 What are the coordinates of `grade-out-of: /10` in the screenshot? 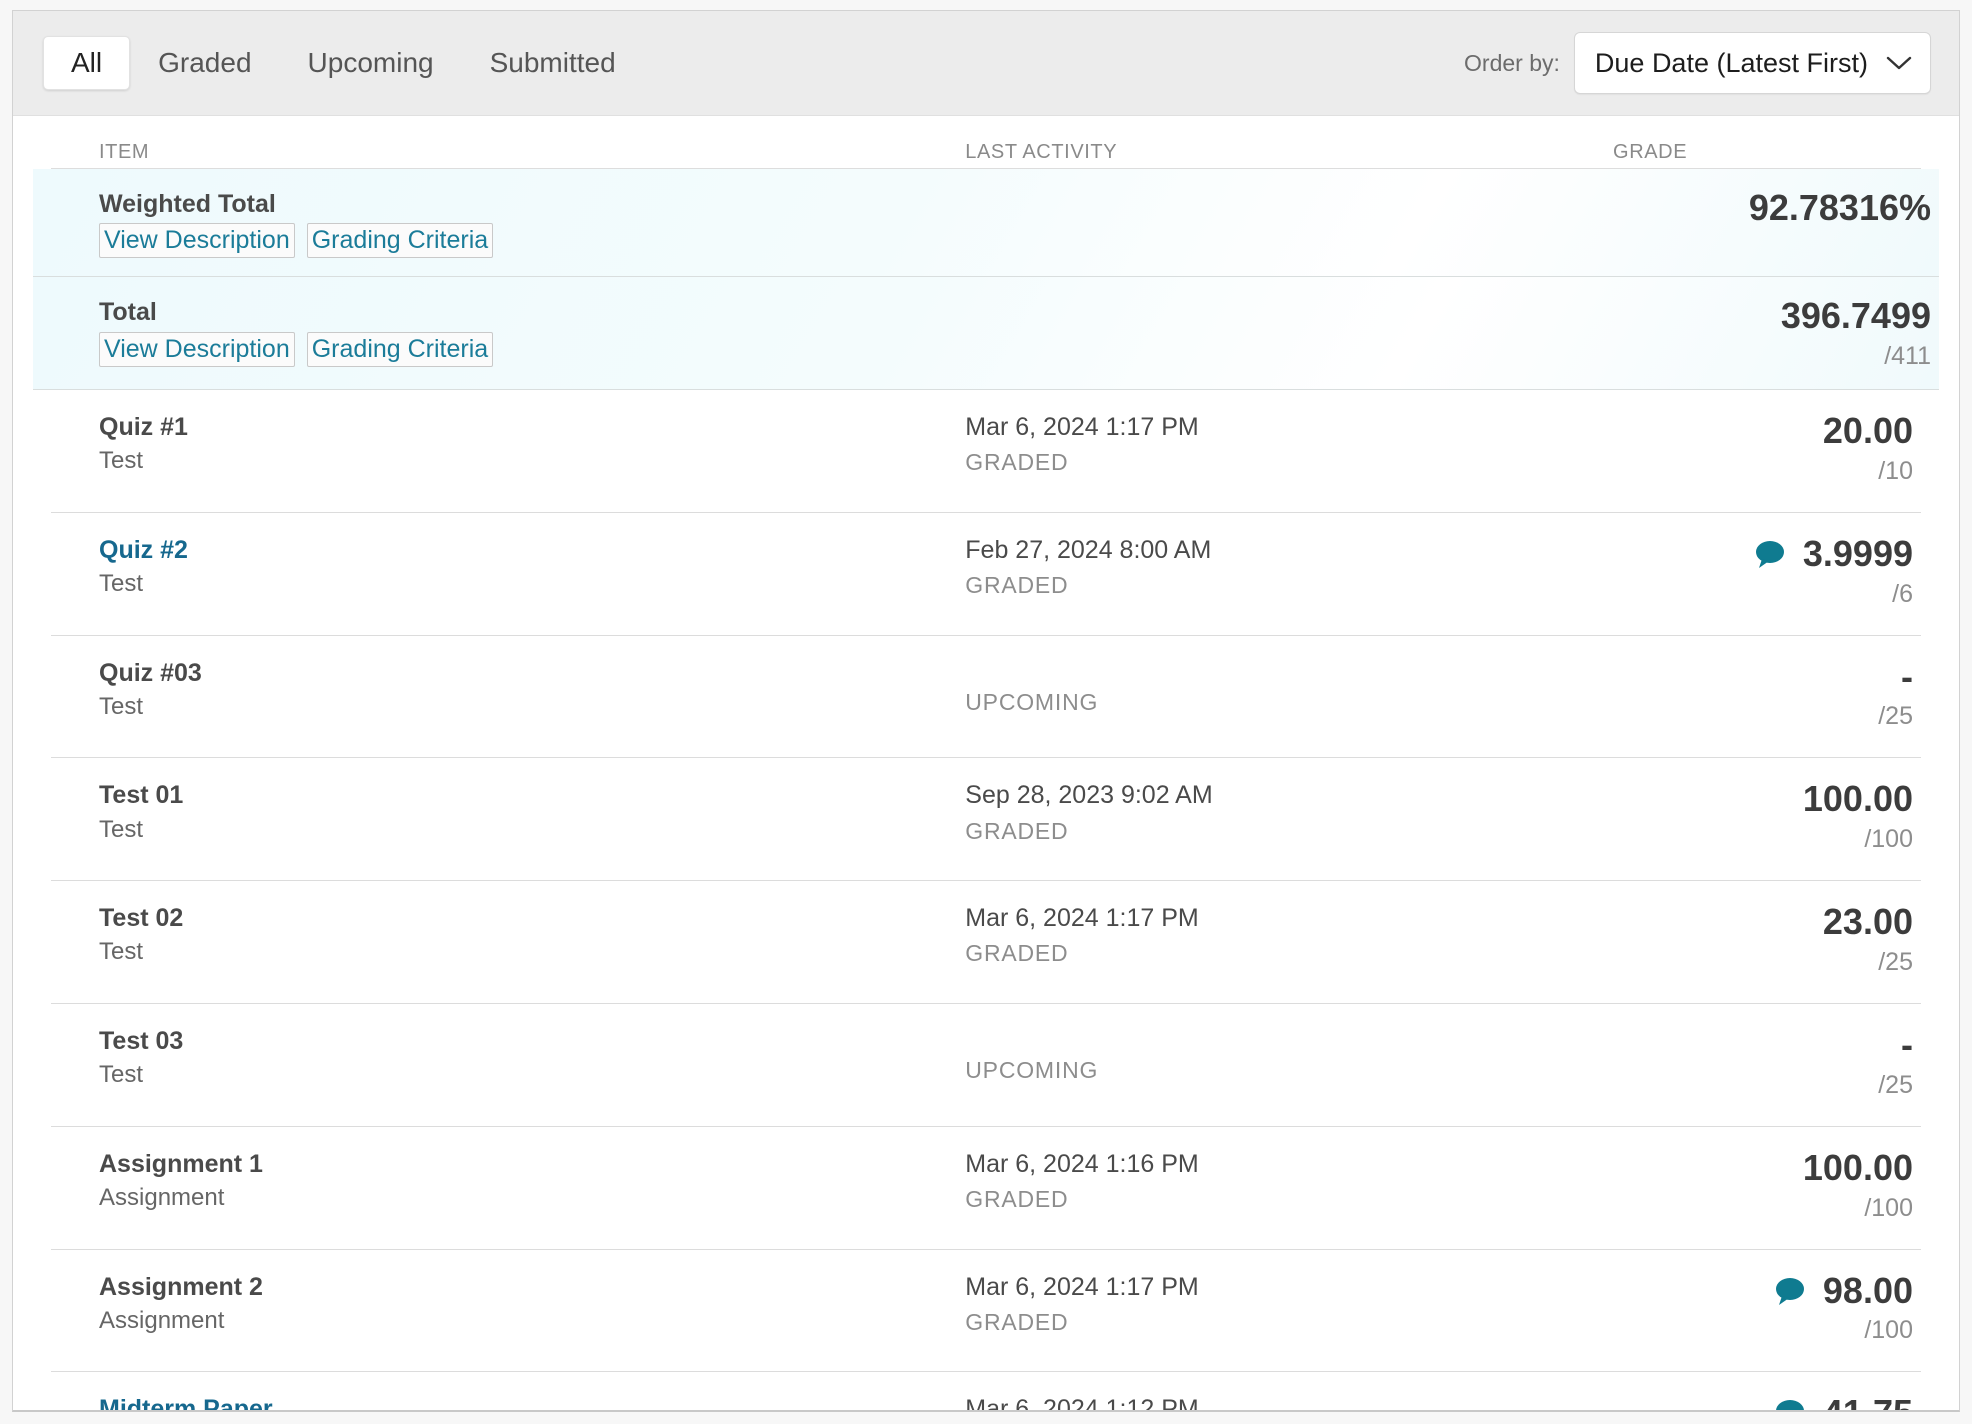 It's located at (1895, 470).